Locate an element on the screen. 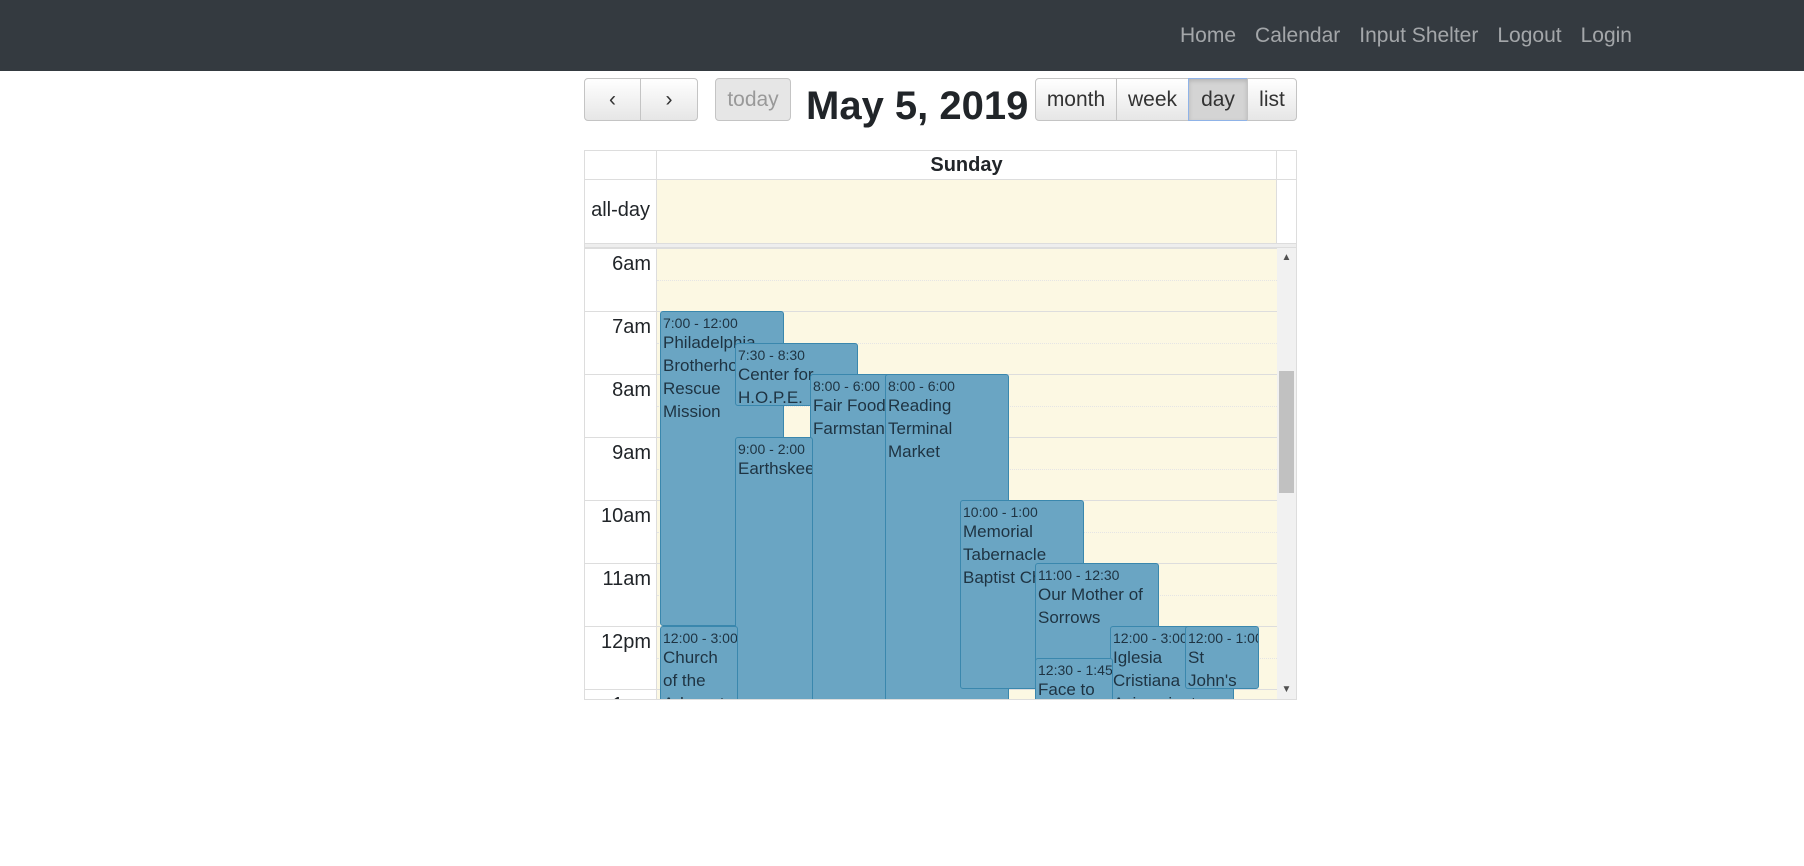 Image resolution: width=1804 pixels, height=866 pixels. time-grid-scrollbar: ▲ ▼ is located at coordinates (1286, 473).